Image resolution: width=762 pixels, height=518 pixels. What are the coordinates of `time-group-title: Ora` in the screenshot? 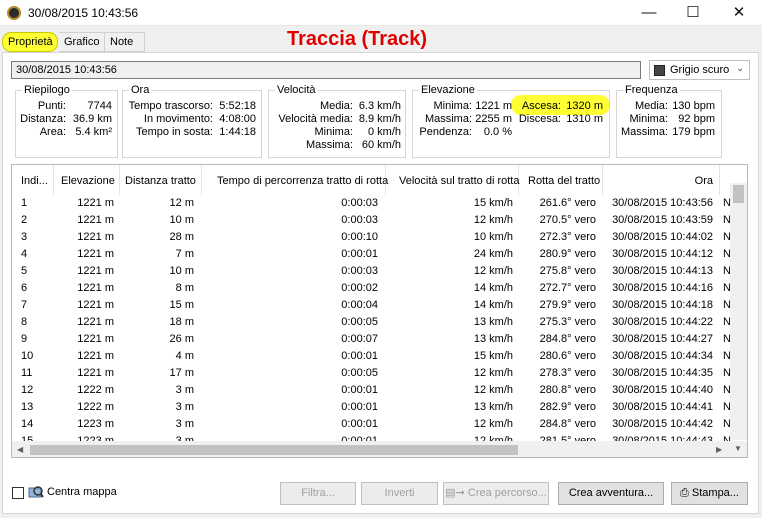 It's located at (140, 90).